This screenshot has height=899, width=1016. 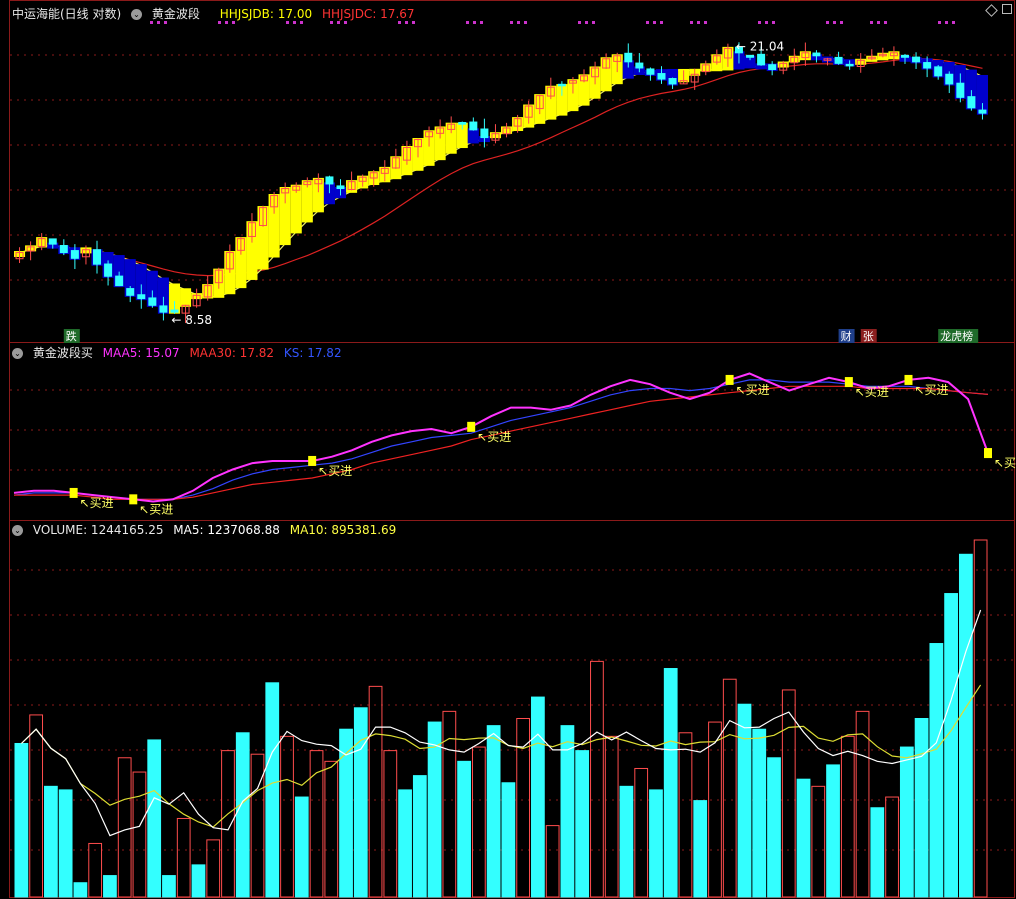 I want to click on badge-die: 跌, so click(x=71, y=336).